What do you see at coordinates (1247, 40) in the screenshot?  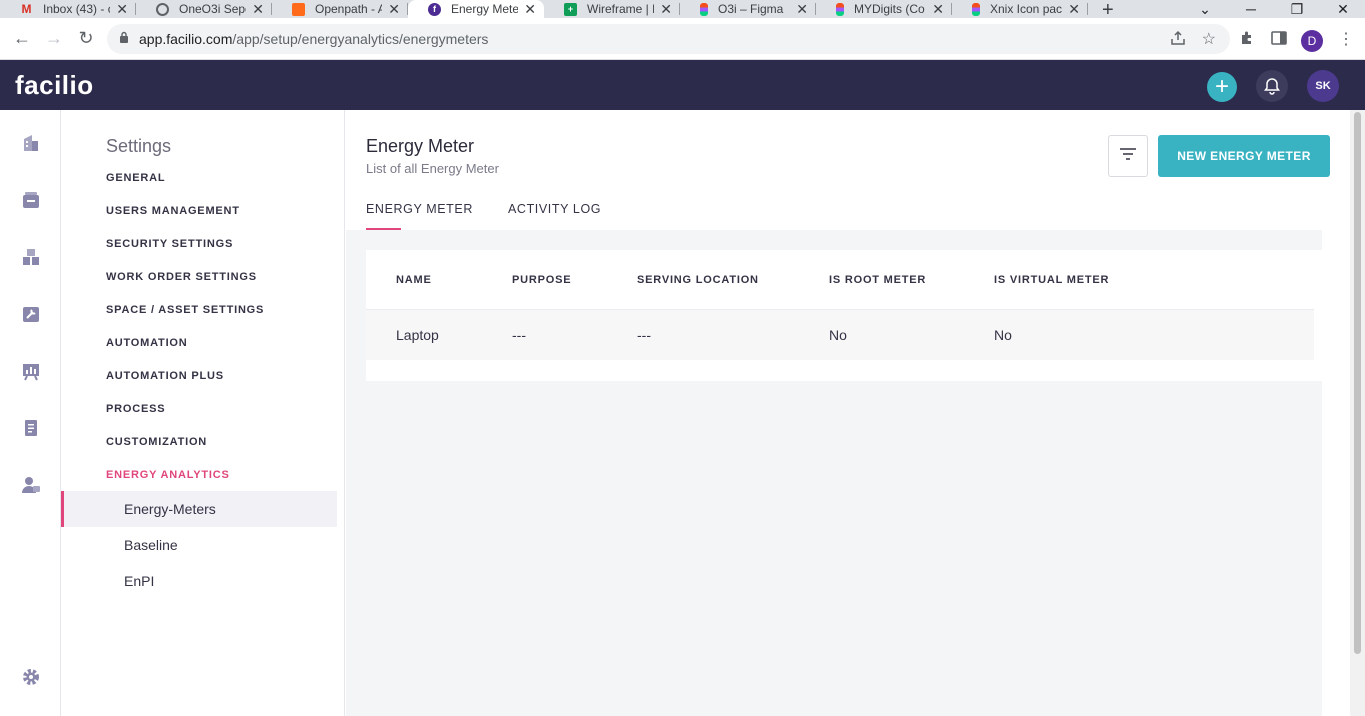 I see `extensions-icon` at bounding box center [1247, 40].